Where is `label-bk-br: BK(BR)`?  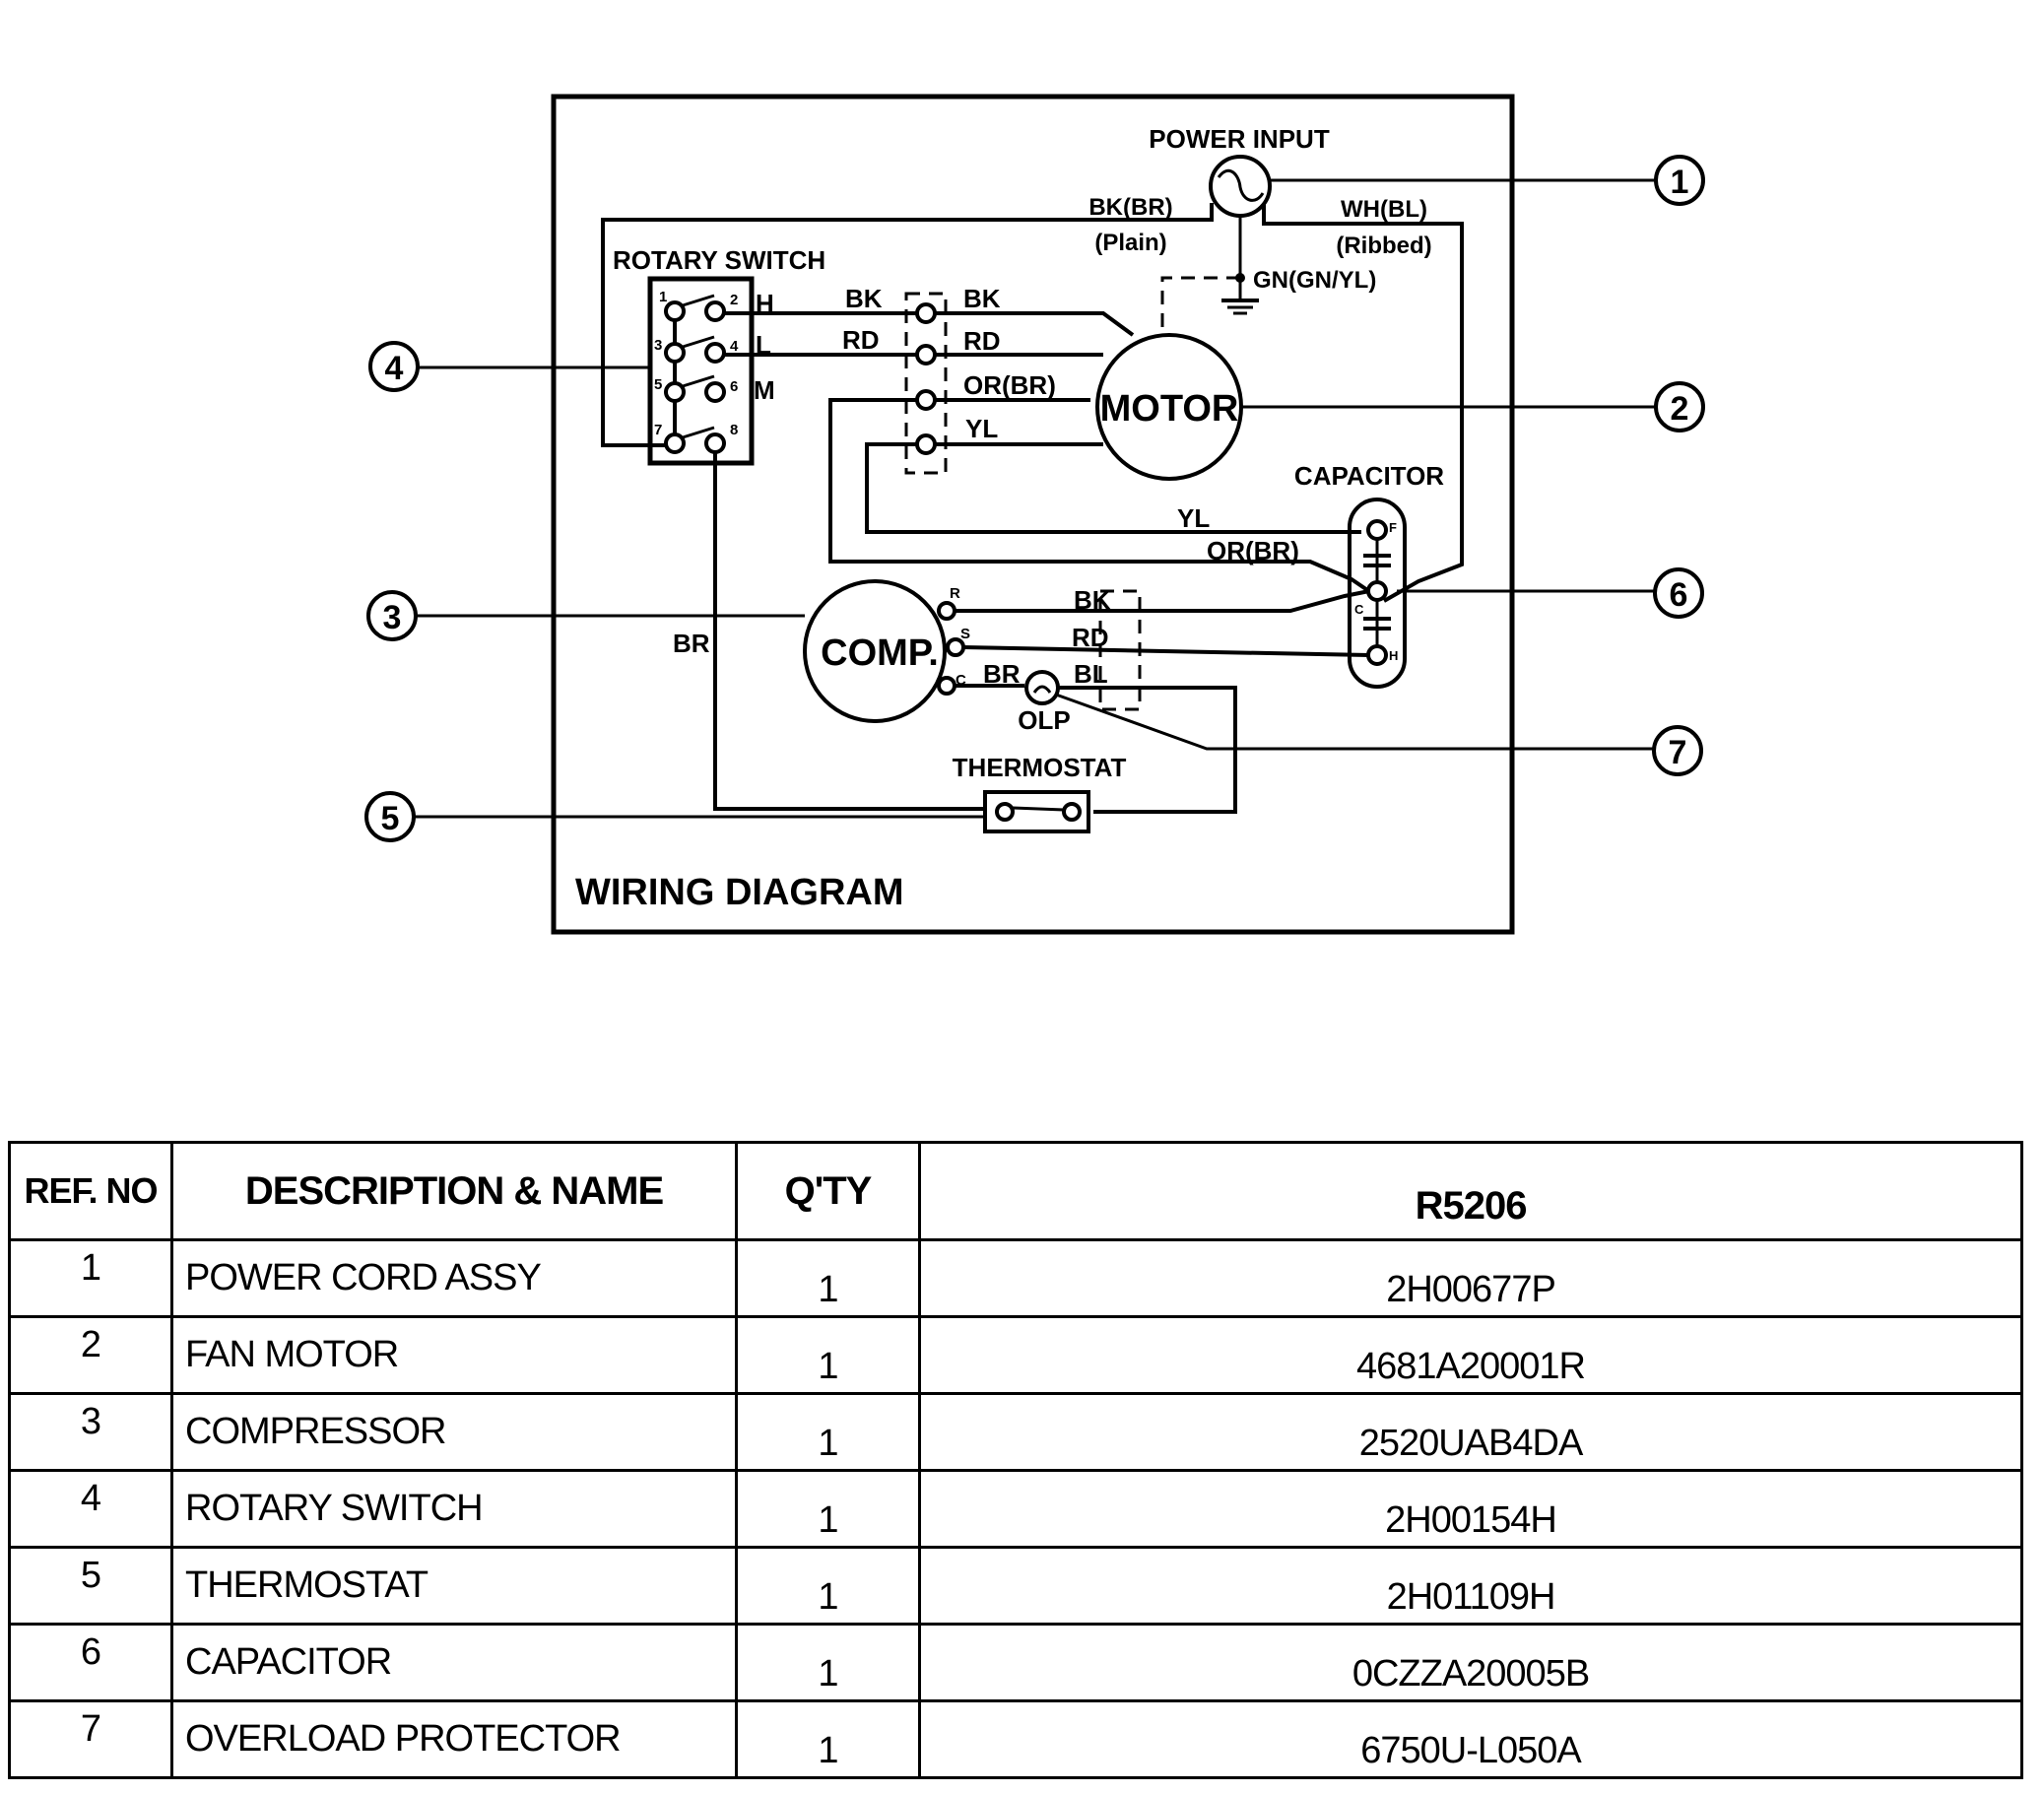
label-bk-br: BK(BR) is located at coordinates (1130, 208).